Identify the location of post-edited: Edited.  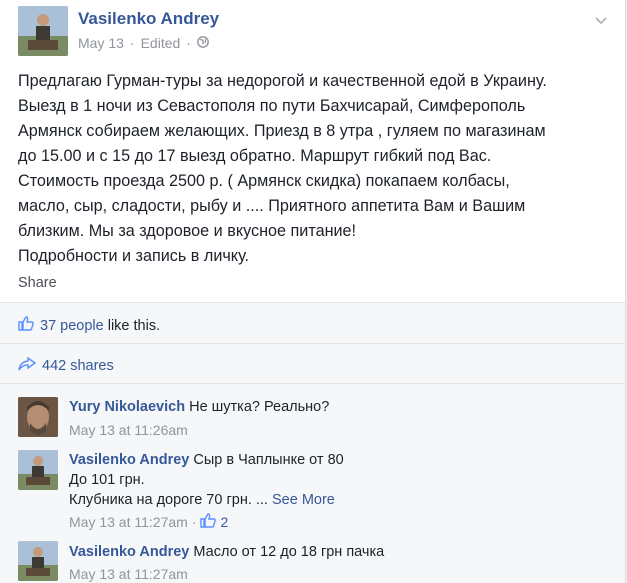
(161, 43).